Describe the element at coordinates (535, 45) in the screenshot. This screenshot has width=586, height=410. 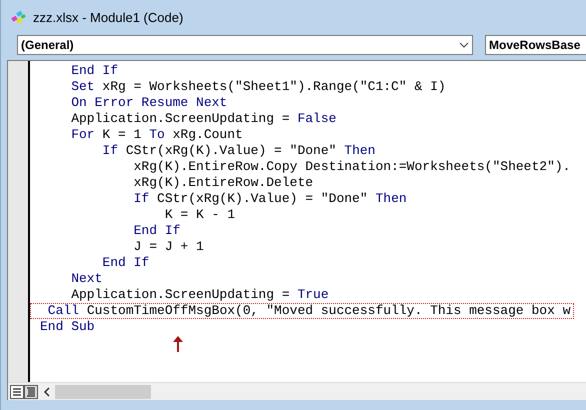
I see `procedure-dropdown: MoveRowsBase` at that location.